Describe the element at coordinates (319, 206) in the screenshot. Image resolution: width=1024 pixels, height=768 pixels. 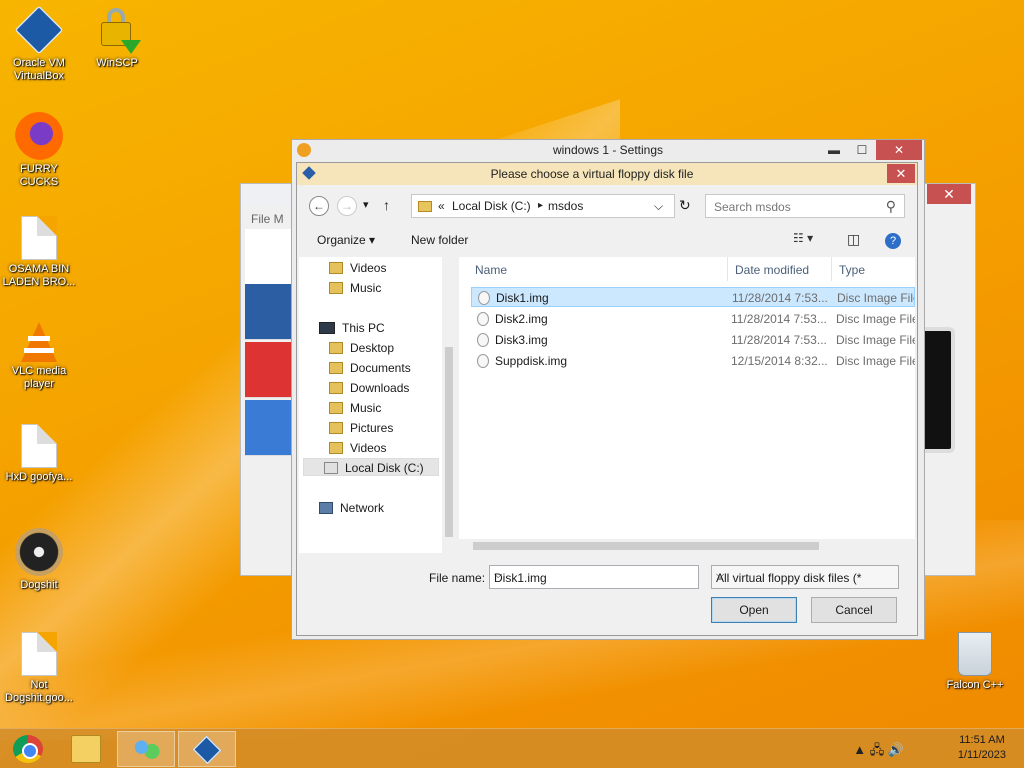
I see `back-button: ←` at that location.